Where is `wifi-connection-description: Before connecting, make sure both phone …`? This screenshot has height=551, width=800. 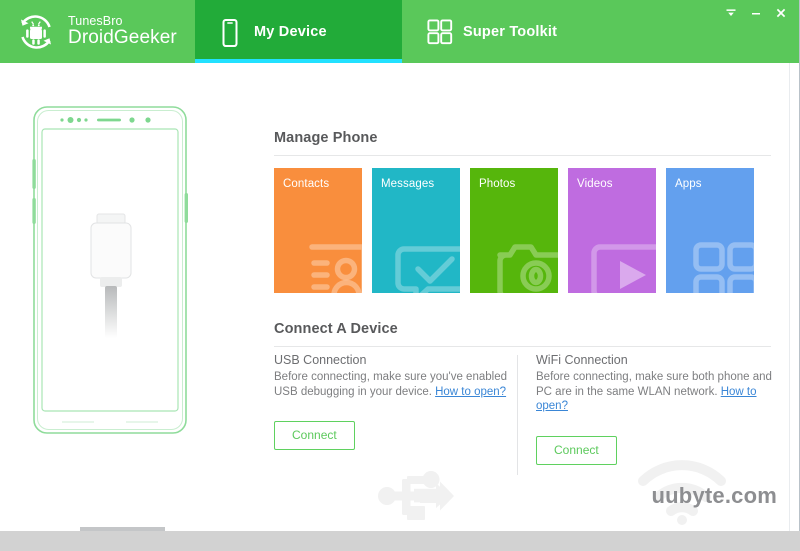
wifi-connection-description: Before connecting, make sure both phone … is located at coordinates (659, 392).